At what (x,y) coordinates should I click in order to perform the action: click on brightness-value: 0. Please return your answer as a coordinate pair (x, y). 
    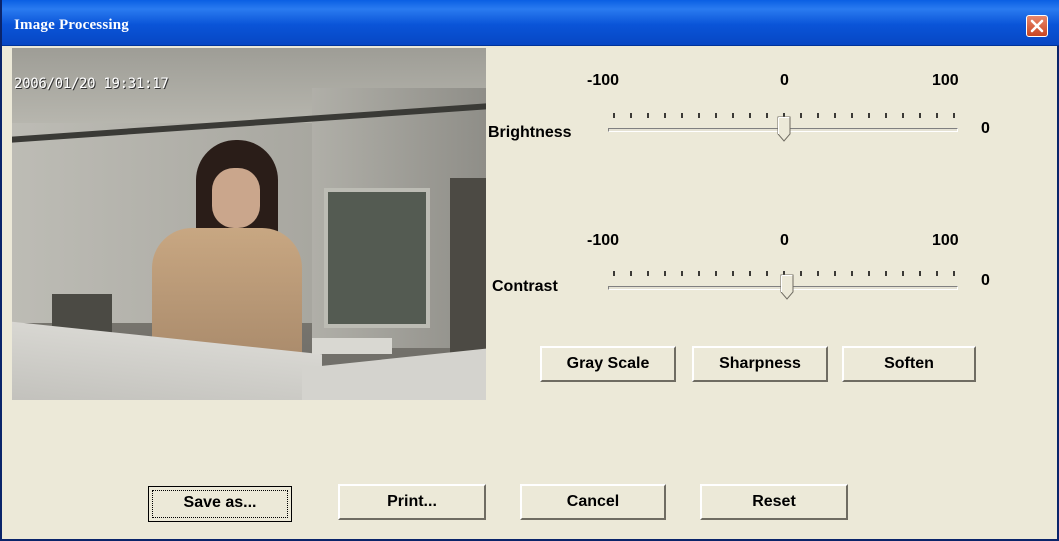
    Looking at the image, I should click on (985, 128).